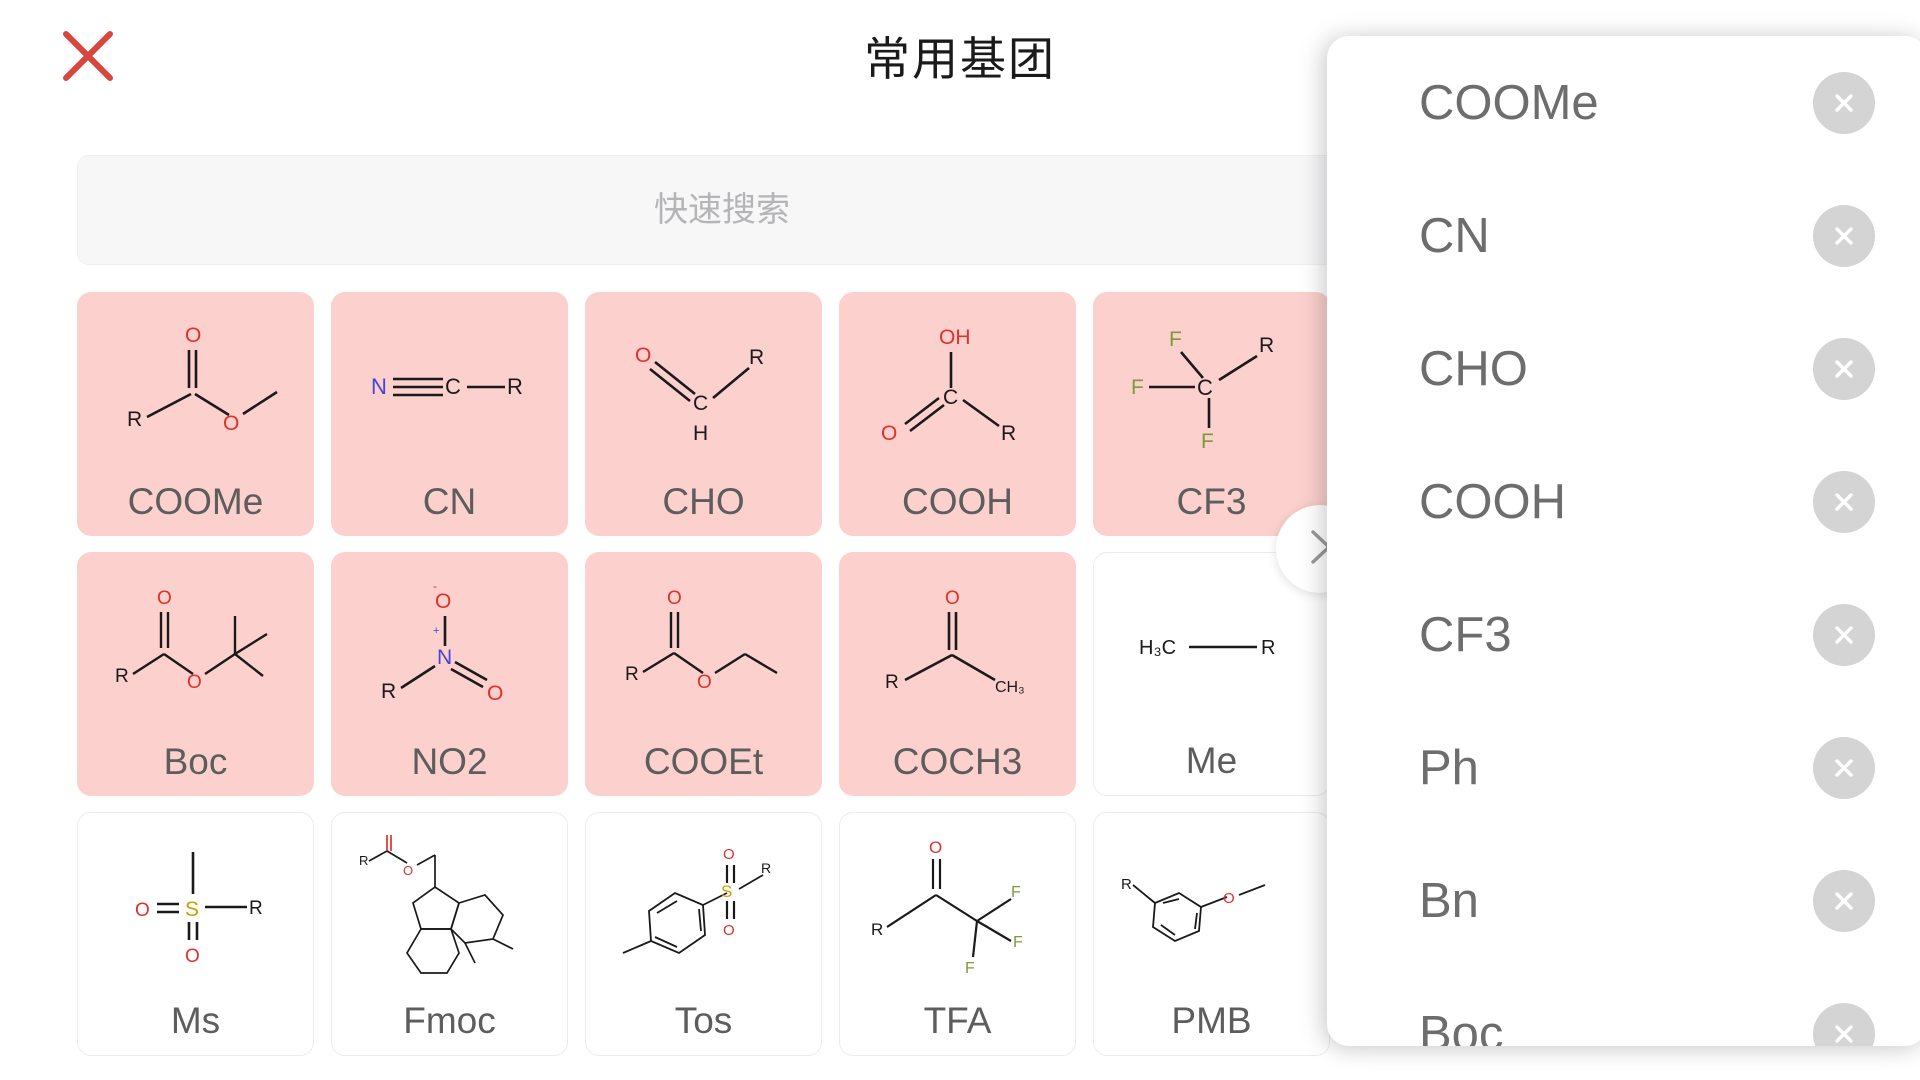 The height and width of the screenshot is (1080, 1920). Describe the element at coordinates (1010, 687) in the screenshot. I see `svg-text: CH₃` at that location.